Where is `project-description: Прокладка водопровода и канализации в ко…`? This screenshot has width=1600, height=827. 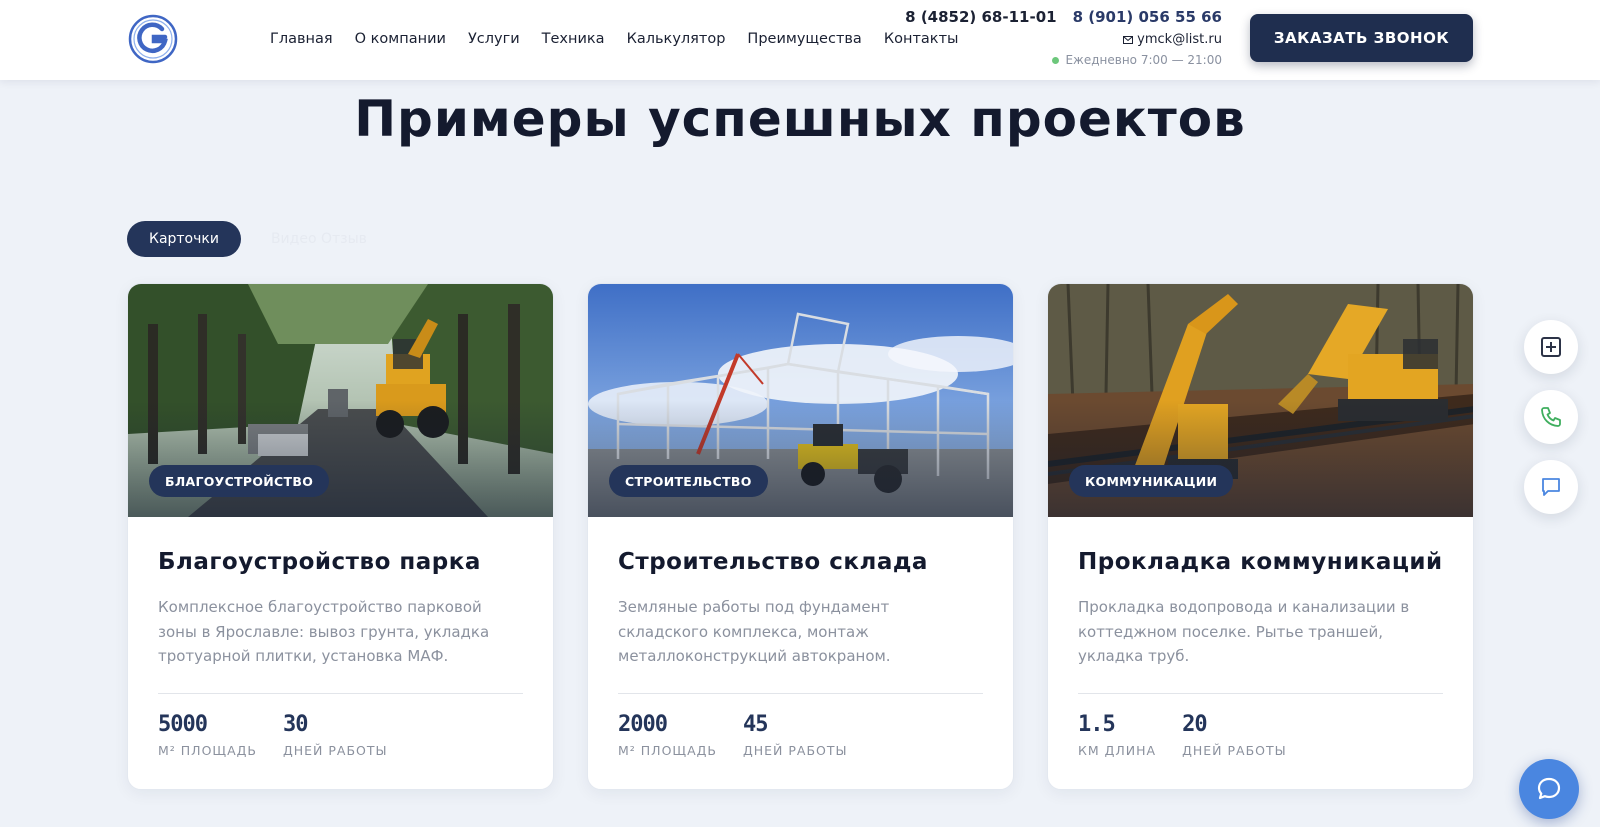
project-description: Прокладка водопровода и канализации в ко… is located at coordinates (1244, 631).